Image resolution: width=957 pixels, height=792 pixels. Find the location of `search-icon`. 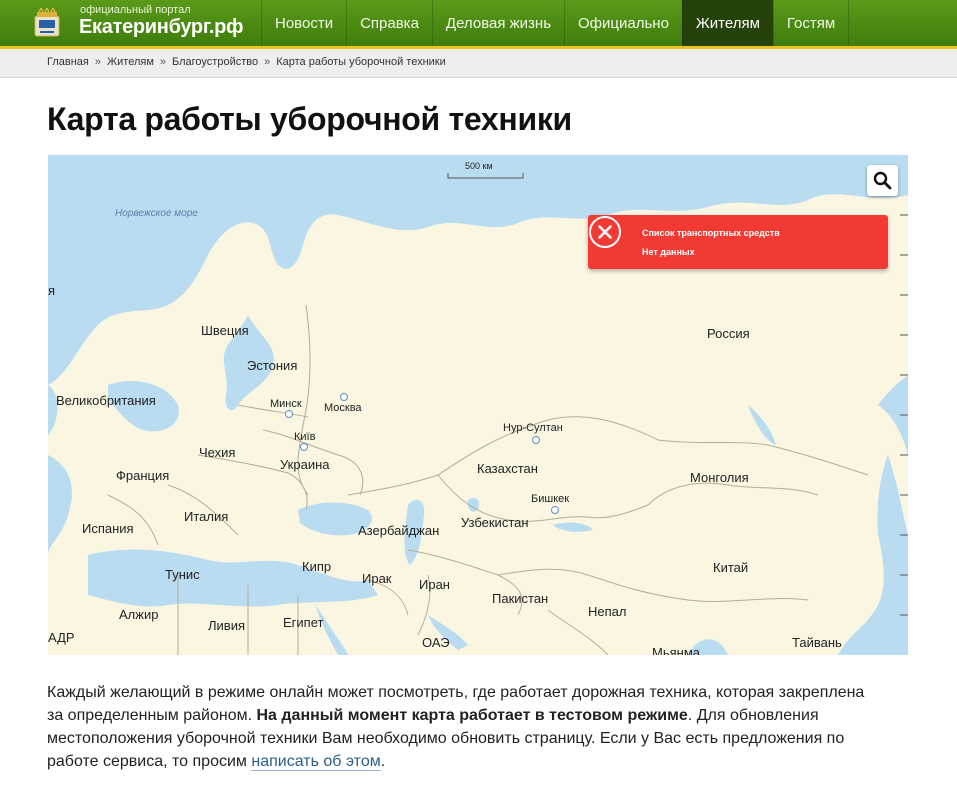

search-icon is located at coordinates (882, 180).